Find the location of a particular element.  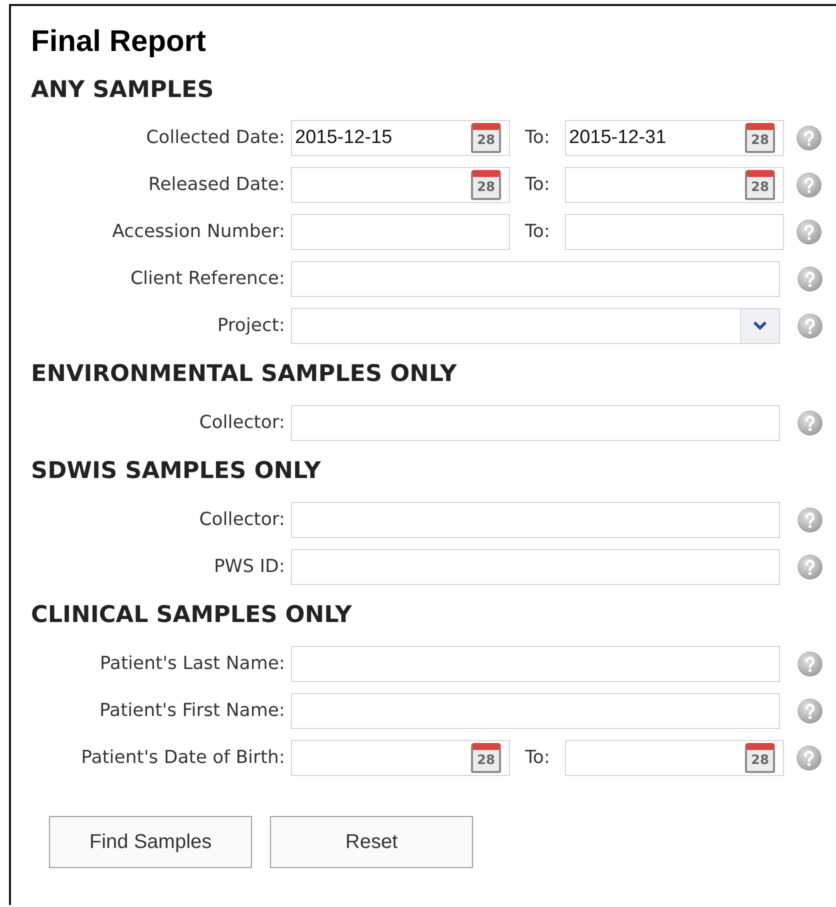

page-title: Final Report is located at coordinates (119, 42).